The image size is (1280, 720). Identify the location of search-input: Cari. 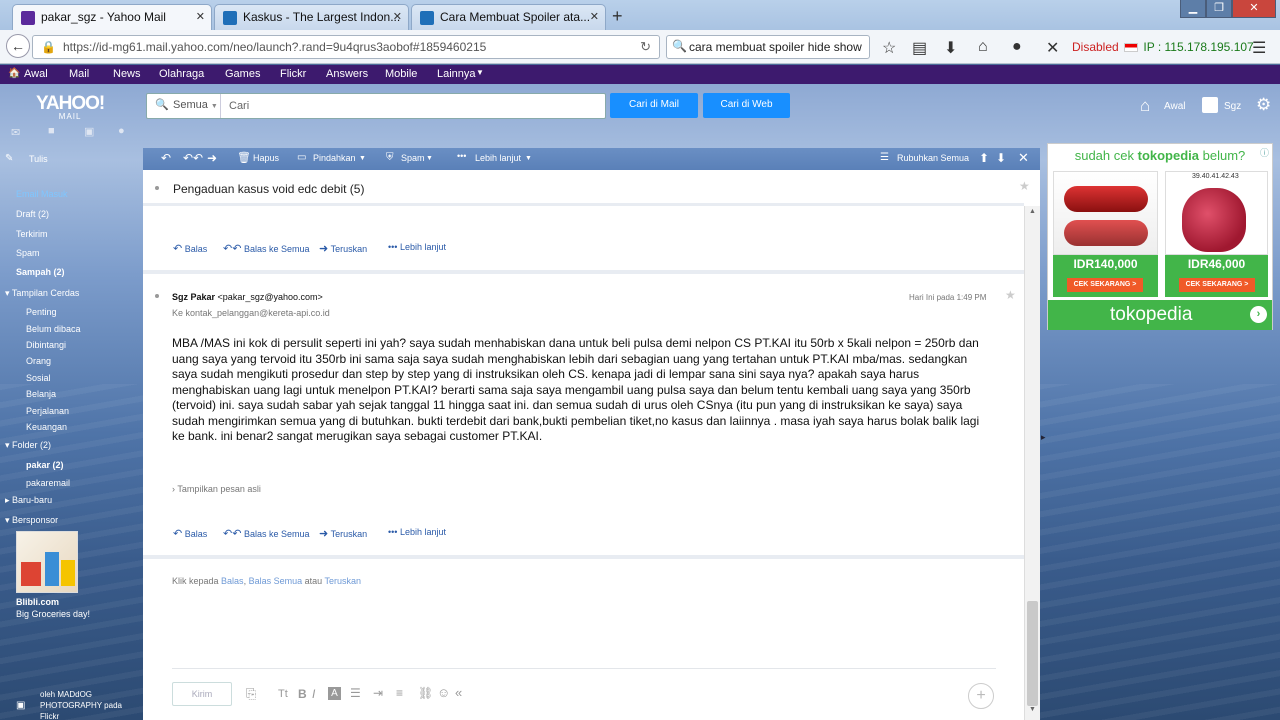
(239, 106).